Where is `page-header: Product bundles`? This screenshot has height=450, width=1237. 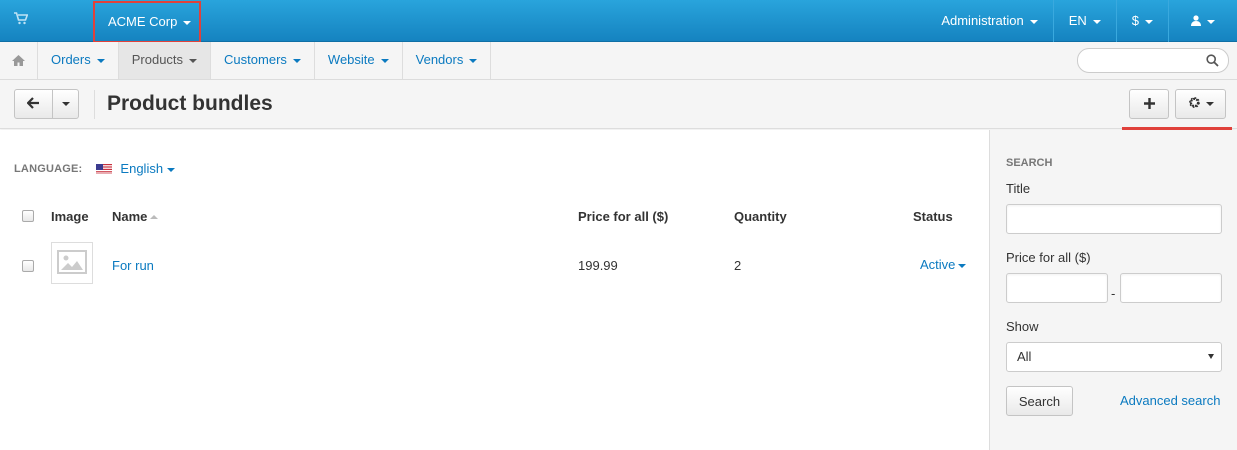 page-header: Product bundles is located at coordinates (618, 104).